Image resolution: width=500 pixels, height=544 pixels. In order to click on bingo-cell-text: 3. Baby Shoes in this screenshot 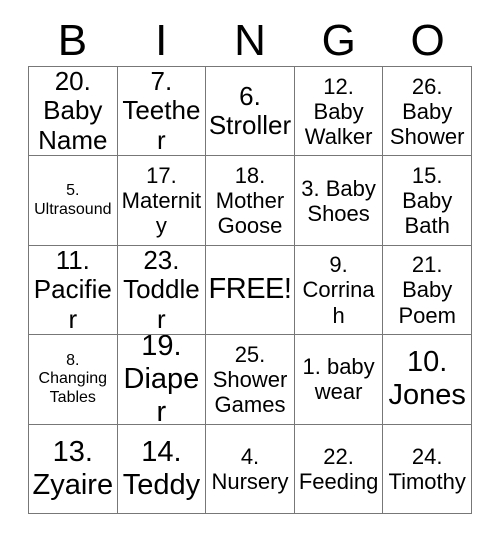, I will do `click(338, 200)`.